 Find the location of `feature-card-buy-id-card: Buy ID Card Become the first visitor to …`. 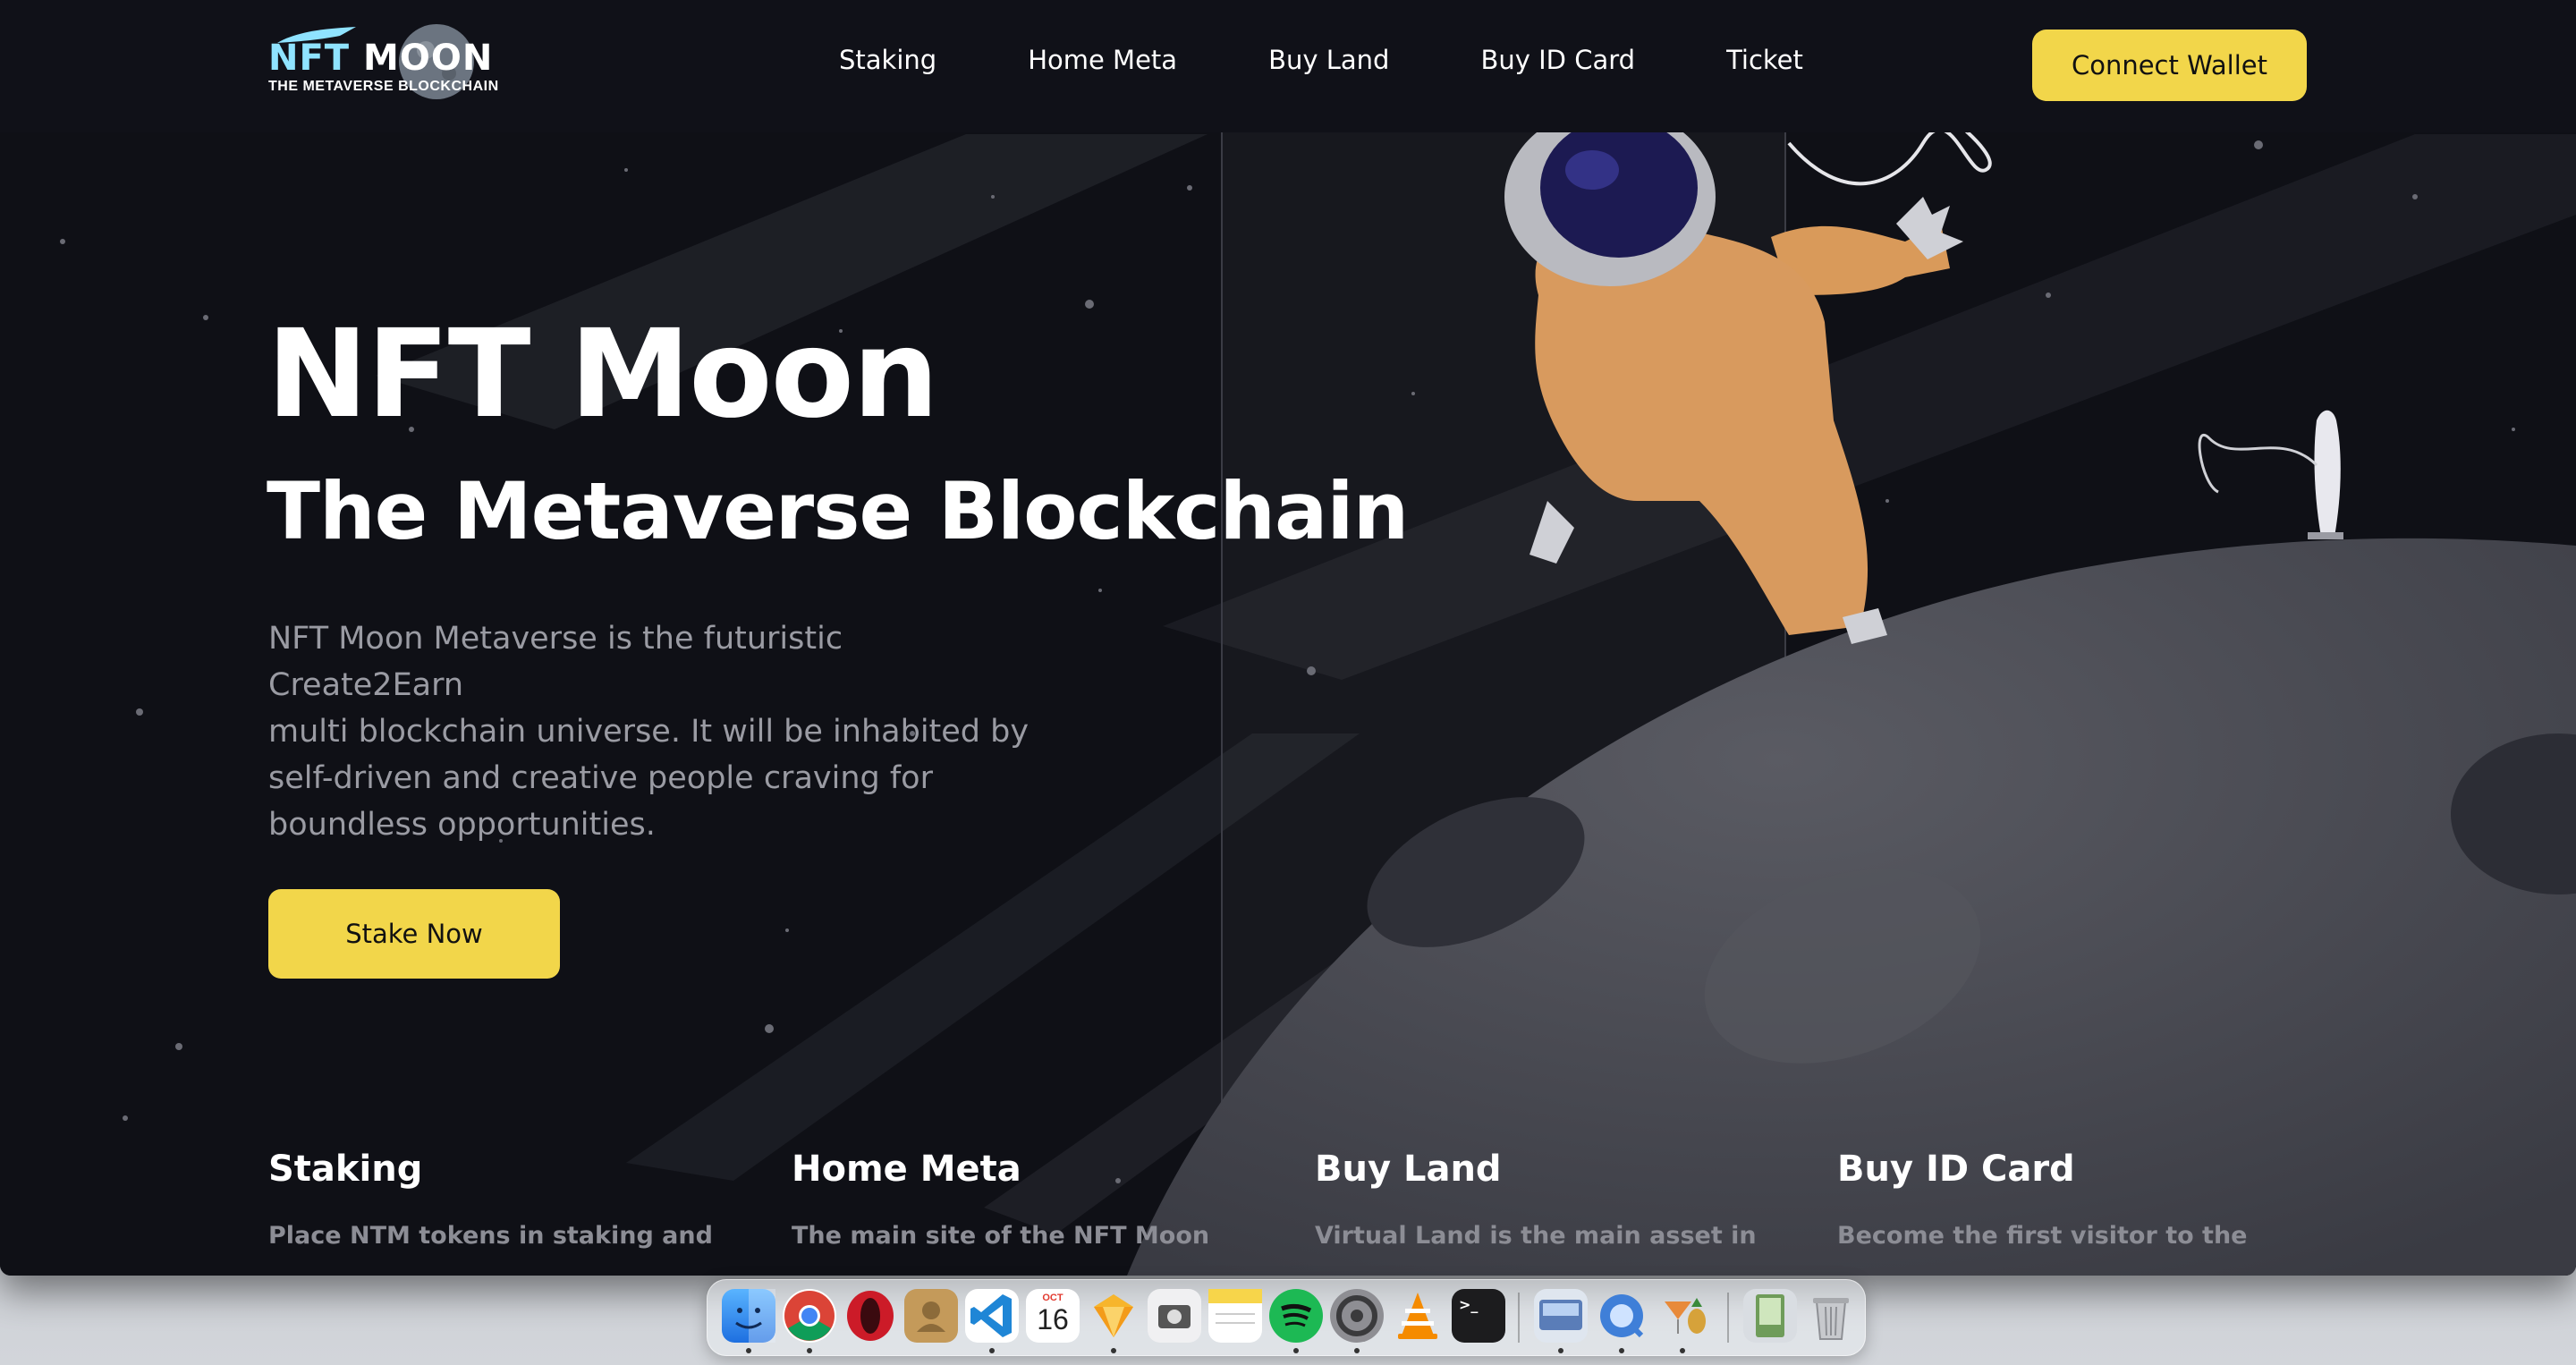

feature-card-buy-id-card: Buy ID Card Become the first visitor to … is located at coordinates (2043, 1203).